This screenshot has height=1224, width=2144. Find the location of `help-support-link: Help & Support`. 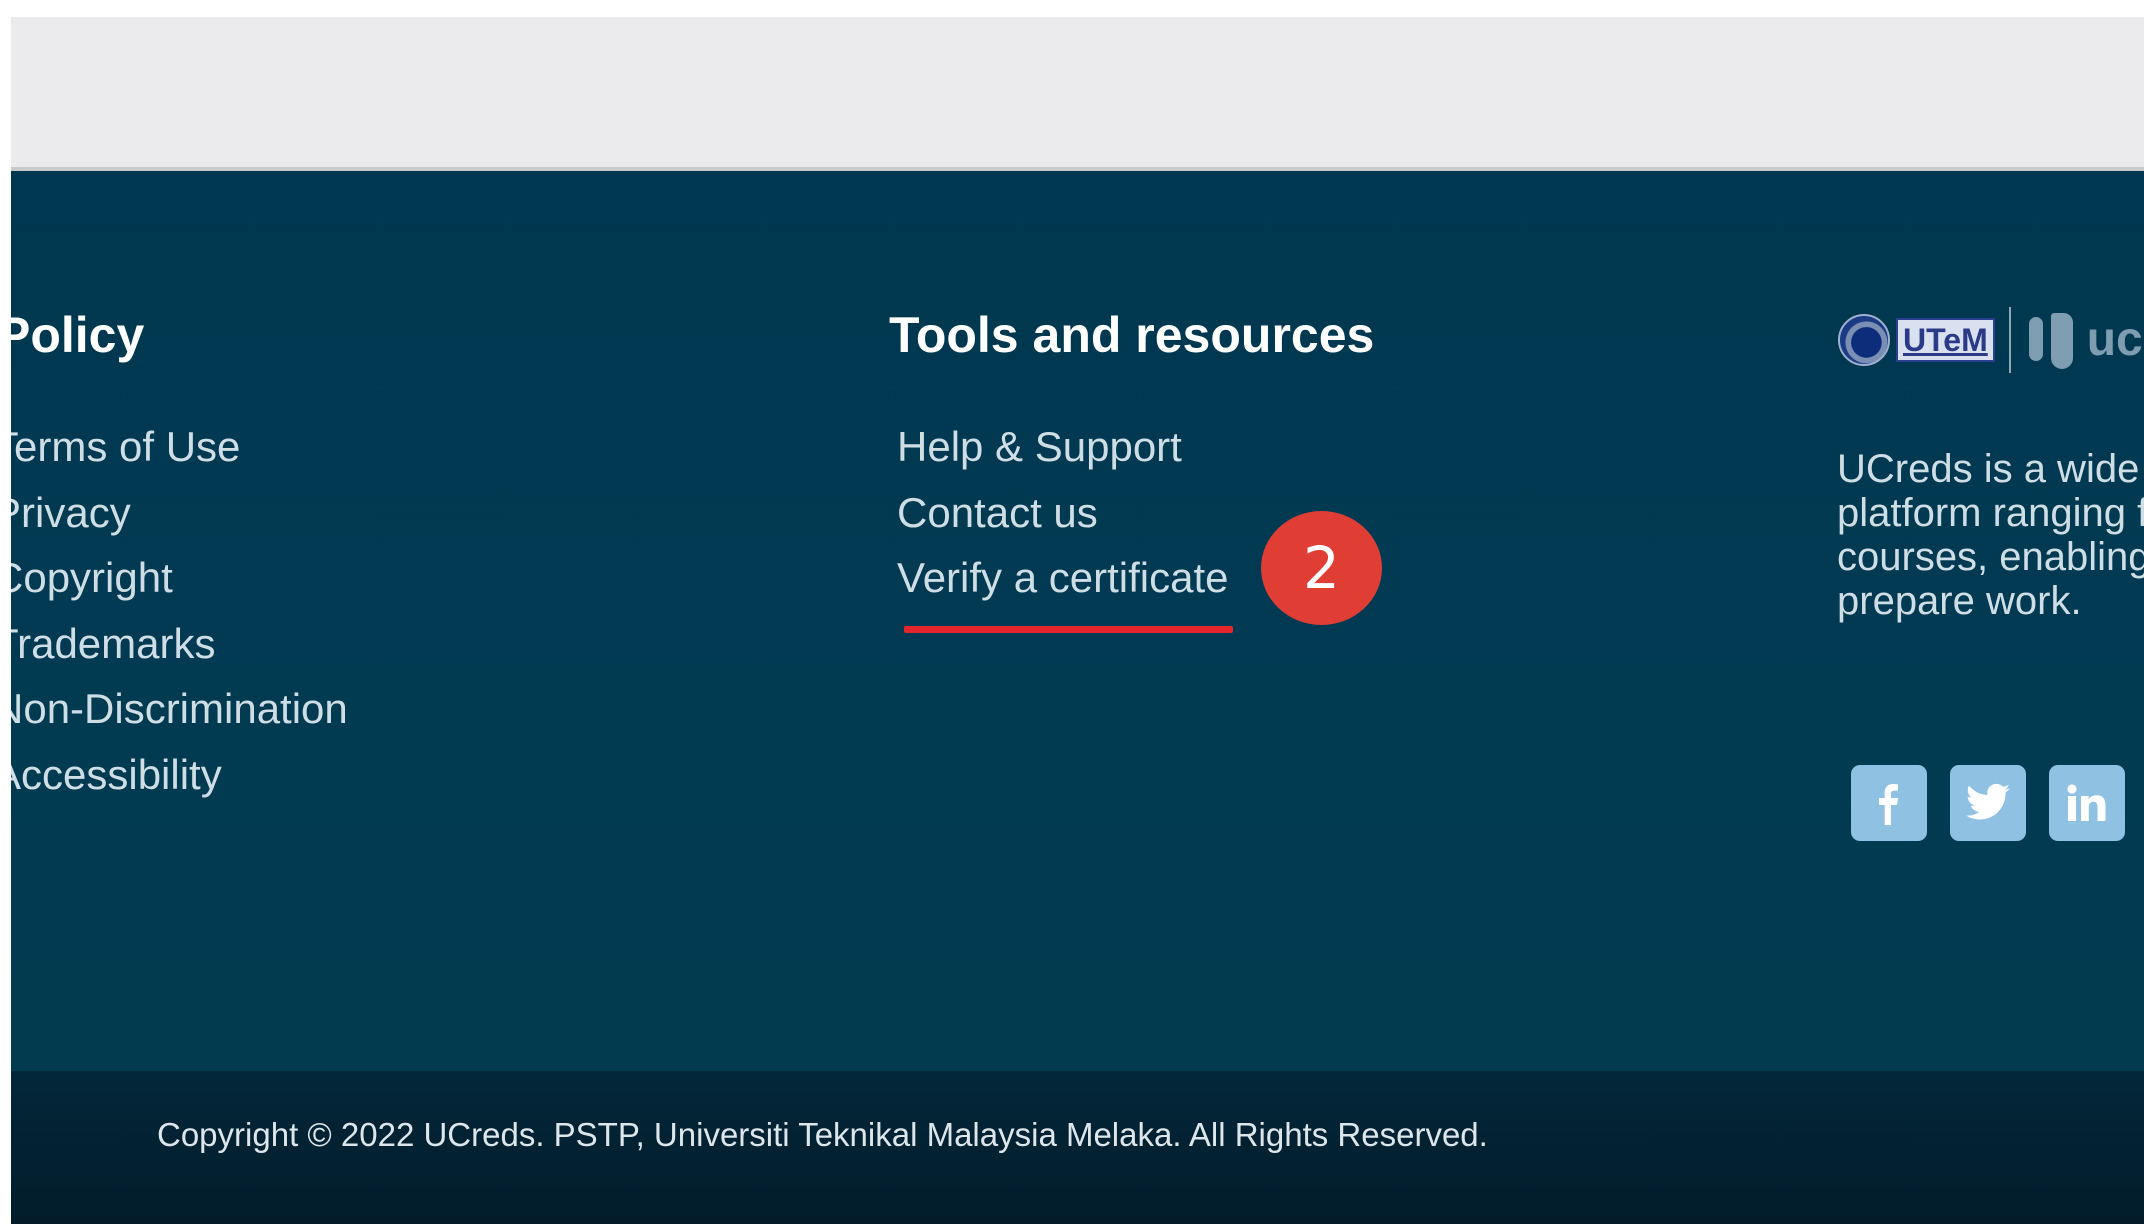

help-support-link: Help & Support is located at coordinates (1062, 447).